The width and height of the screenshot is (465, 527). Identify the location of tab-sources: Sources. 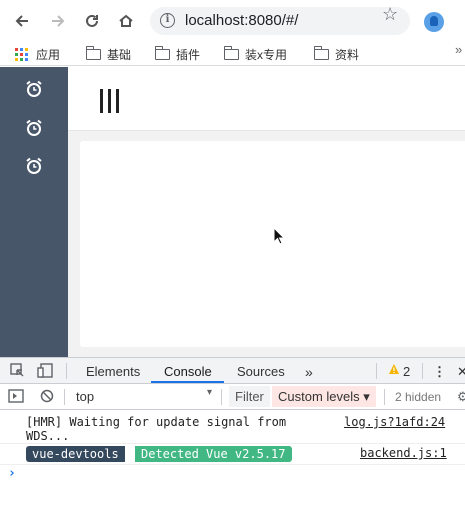
(261, 371).